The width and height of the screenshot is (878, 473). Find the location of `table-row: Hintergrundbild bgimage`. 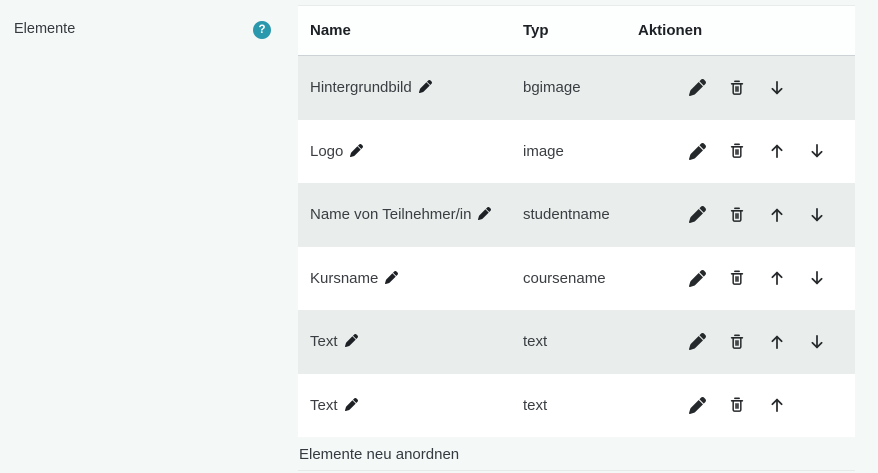

table-row: Hintergrundbild bgimage is located at coordinates (576, 88).